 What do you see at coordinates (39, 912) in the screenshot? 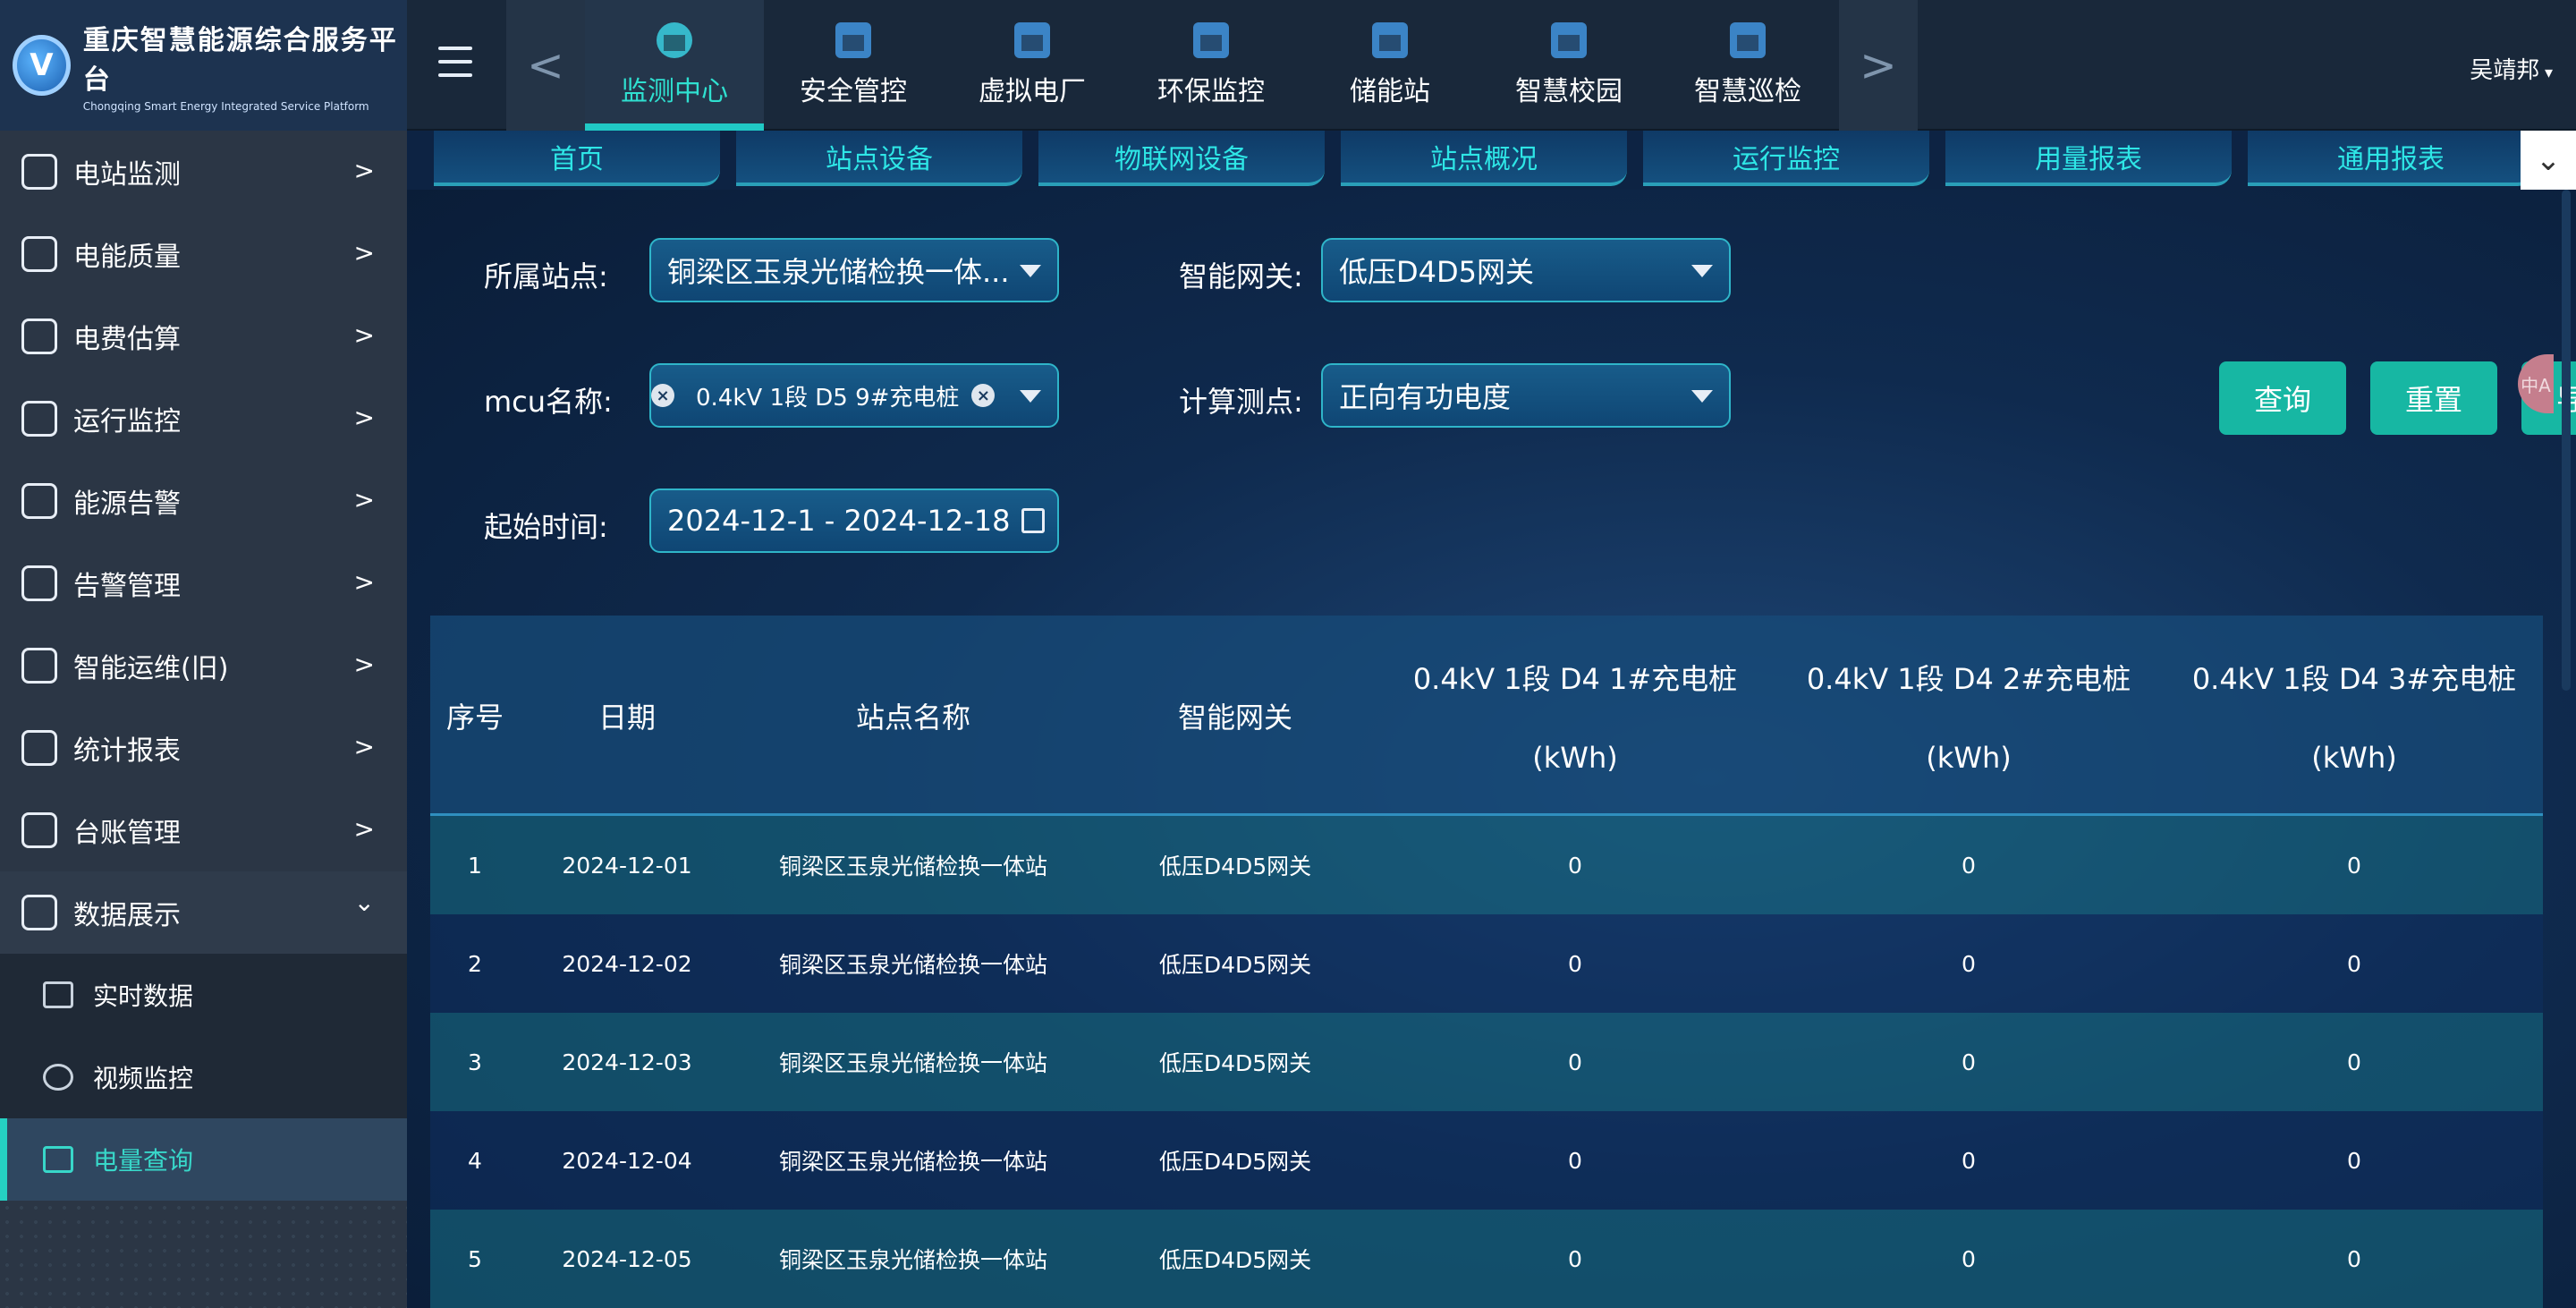
I see `display-icon` at bounding box center [39, 912].